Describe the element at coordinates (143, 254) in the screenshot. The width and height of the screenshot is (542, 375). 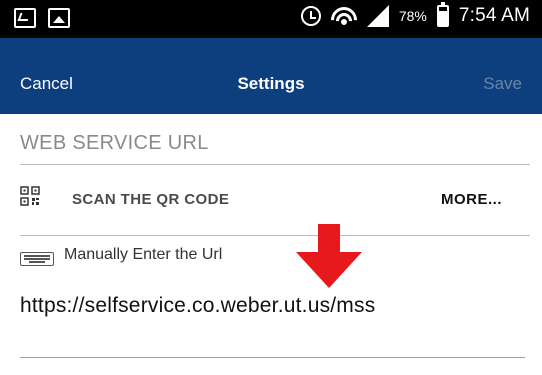
I see `manual-entry-label: Manually Enter the Url` at that location.